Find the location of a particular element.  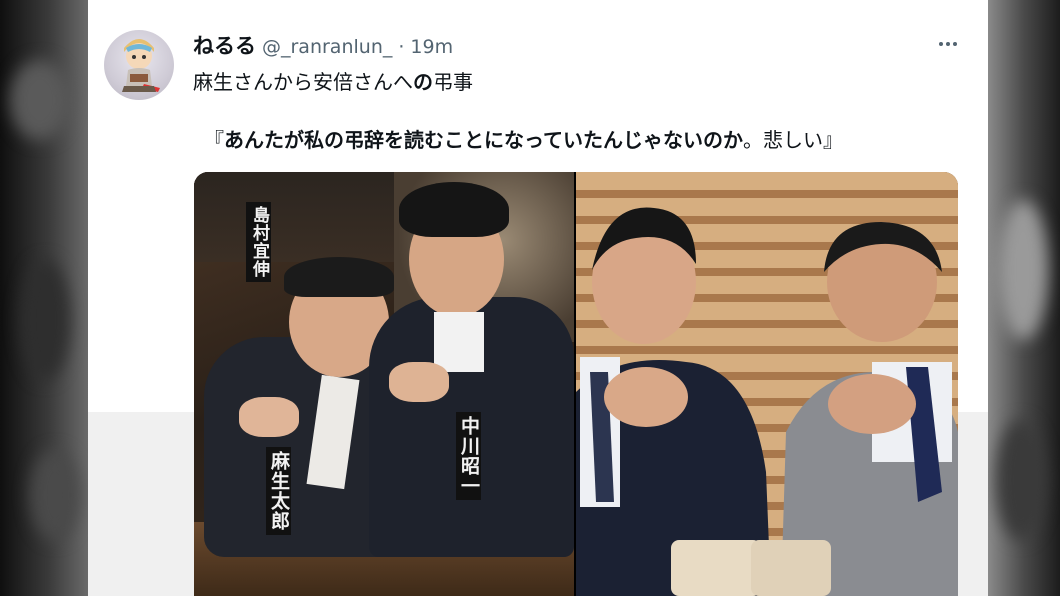

tweet-text-end: 弔事 is located at coordinates (453, 82).